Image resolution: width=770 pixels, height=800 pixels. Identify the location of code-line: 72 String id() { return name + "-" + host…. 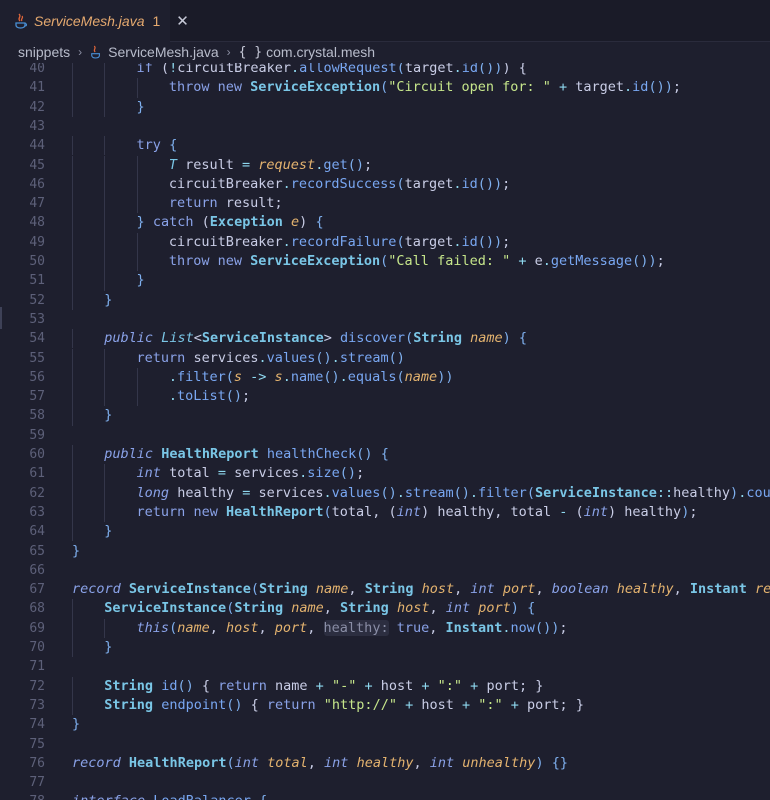
(385, 686).